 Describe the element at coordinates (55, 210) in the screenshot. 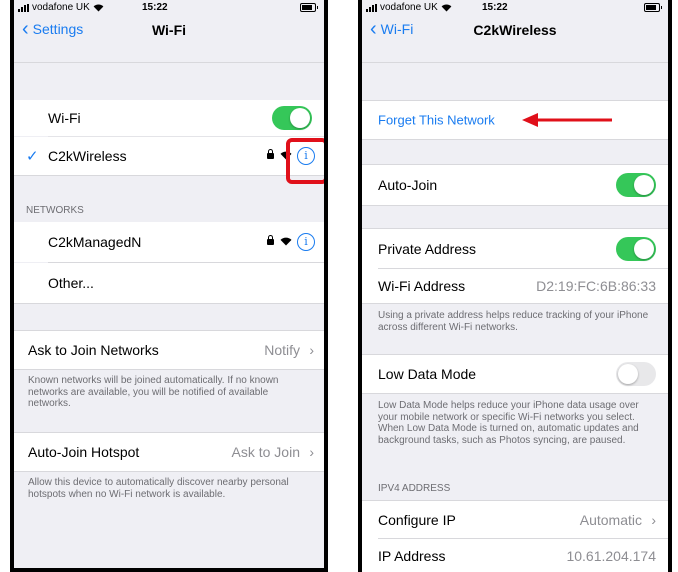

I see `networks-header: NETWORKS` at that location.